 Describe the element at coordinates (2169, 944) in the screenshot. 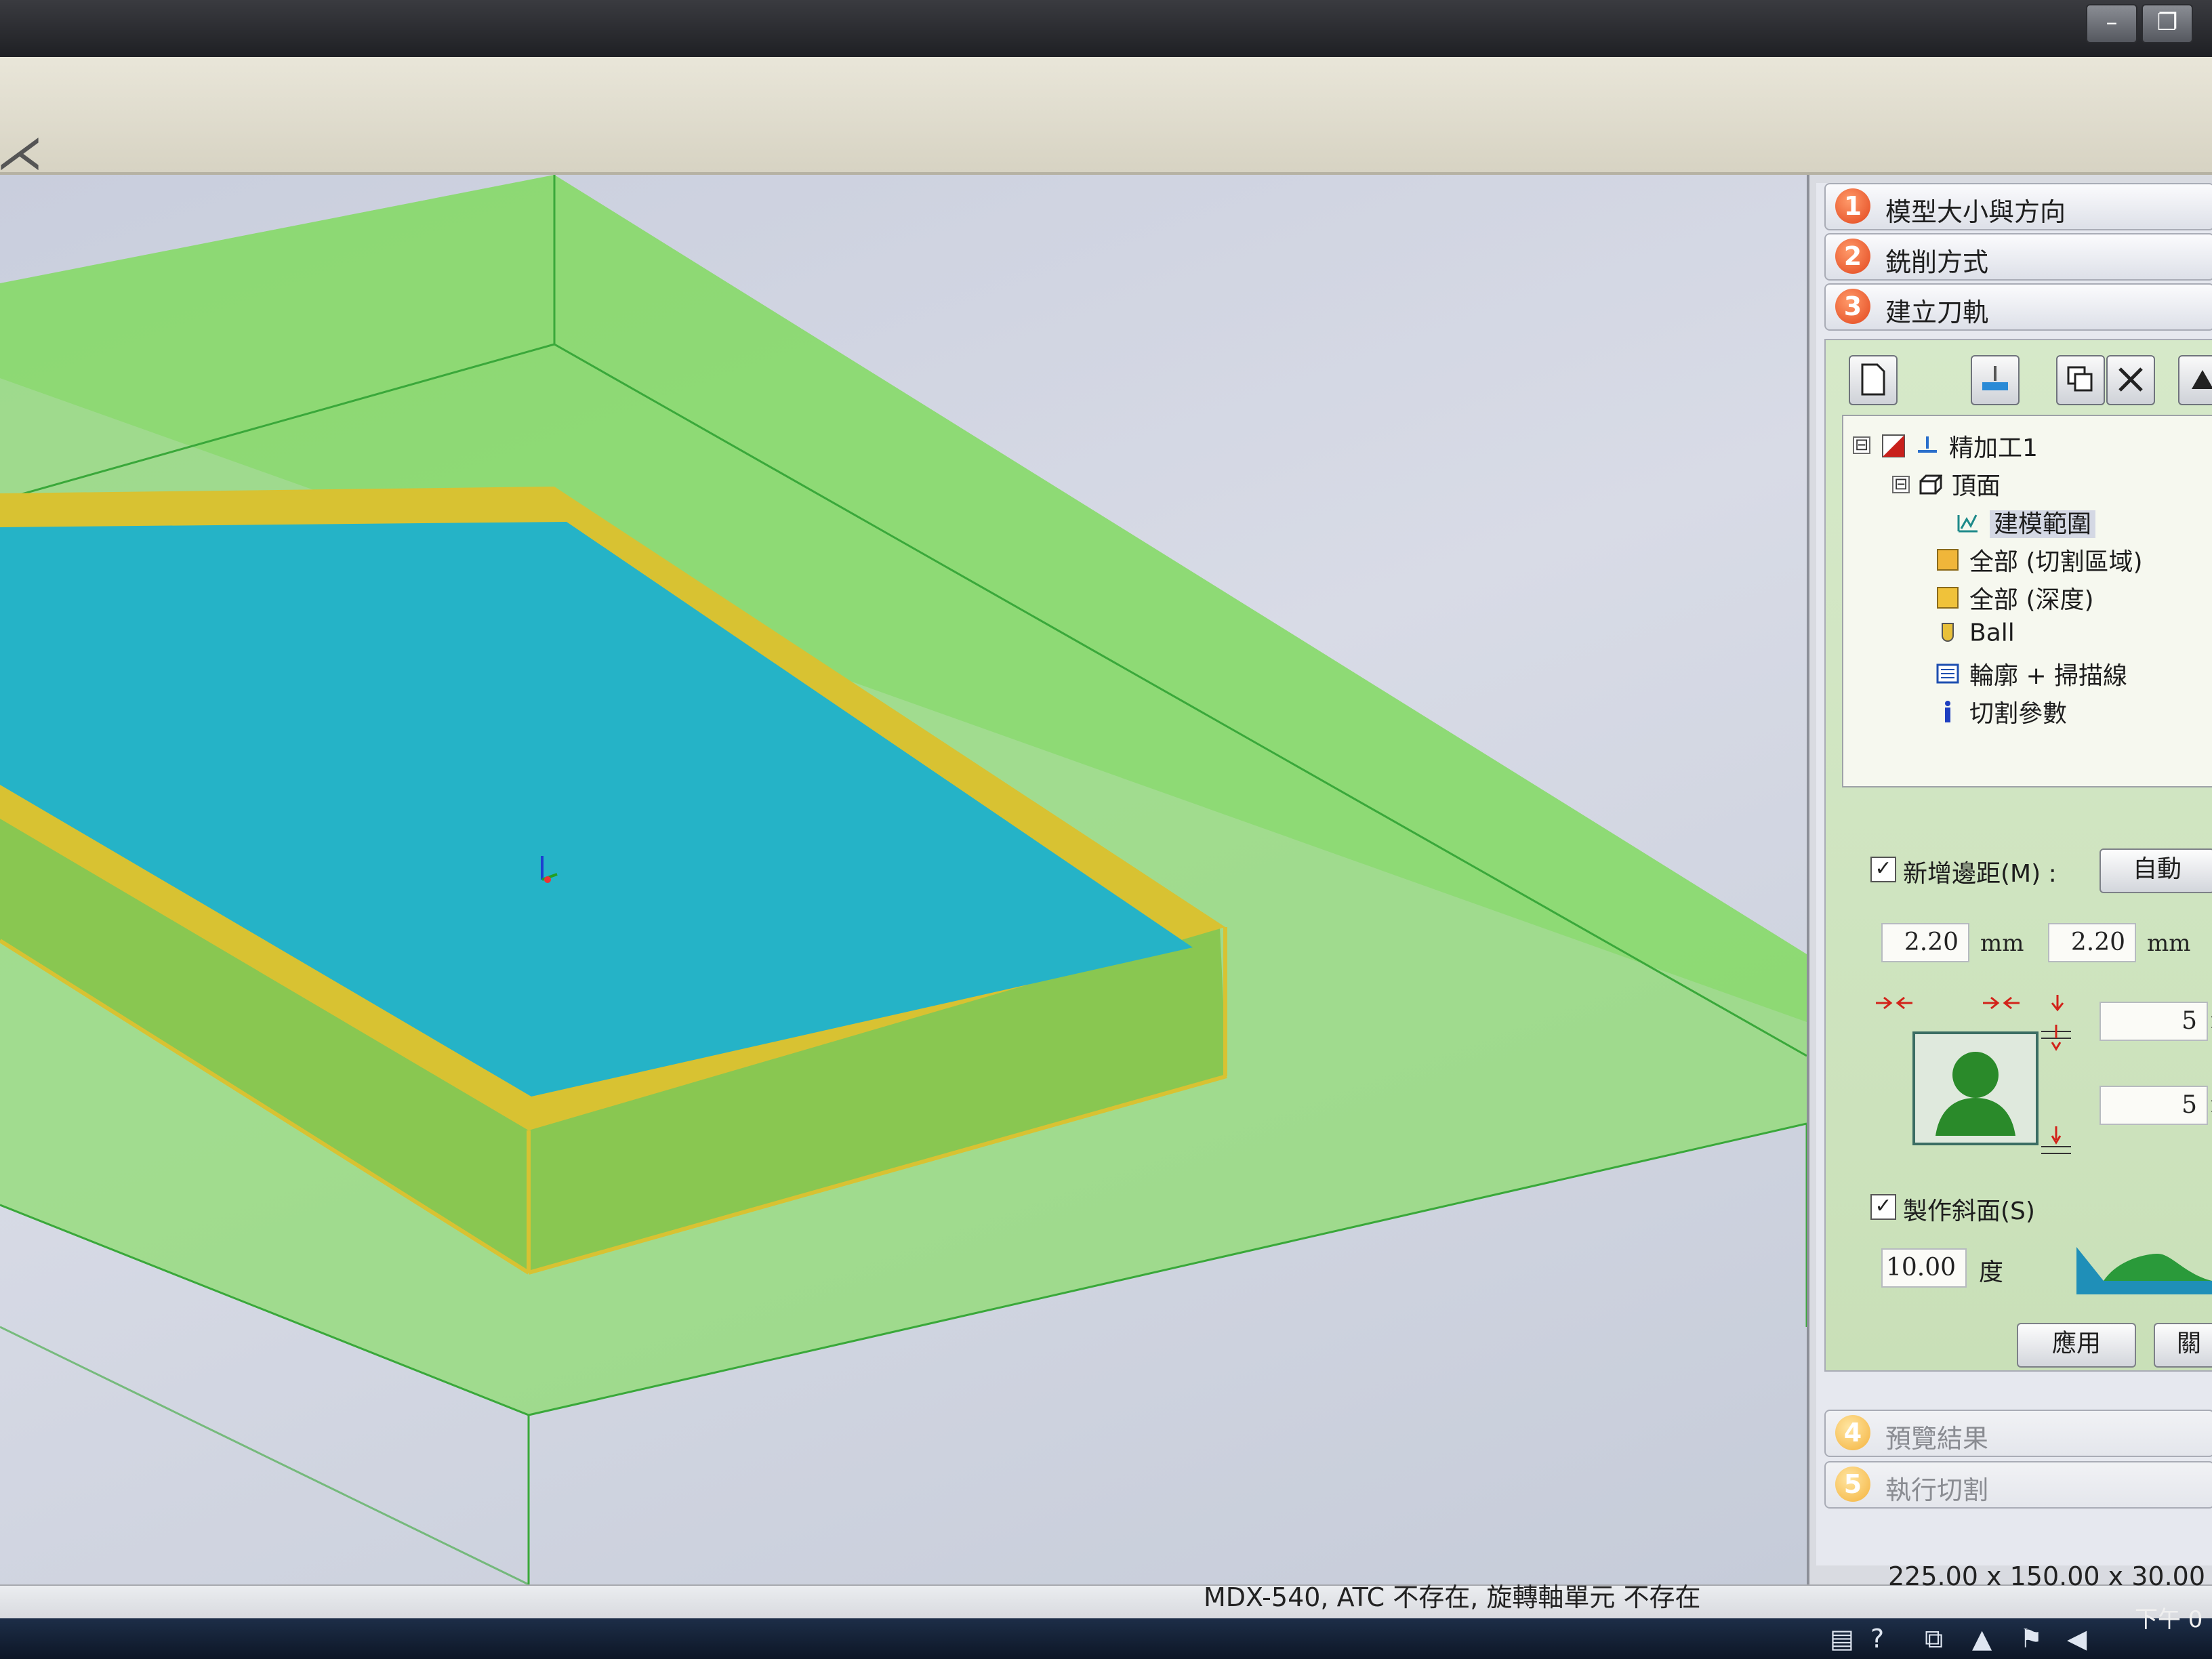

I see `margin-y-unit: mm` at that location.